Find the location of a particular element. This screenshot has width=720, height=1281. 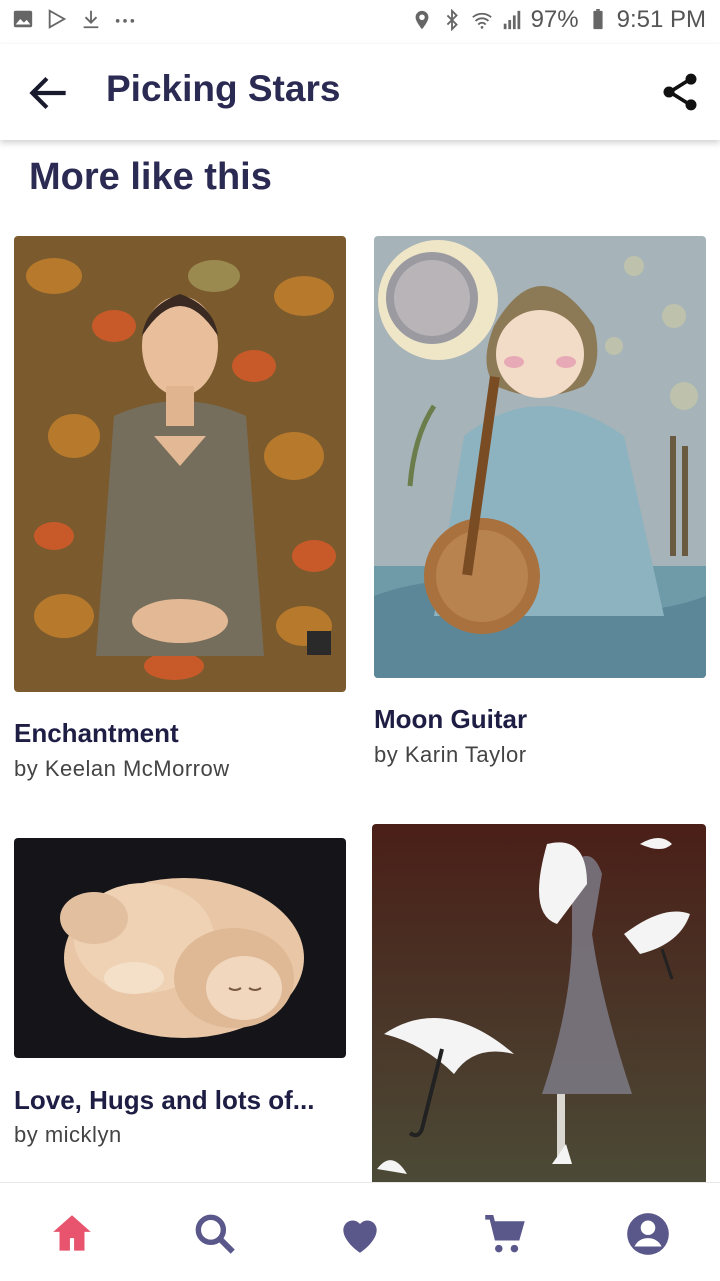

cart-icon is located at coordinates (505, 1234).